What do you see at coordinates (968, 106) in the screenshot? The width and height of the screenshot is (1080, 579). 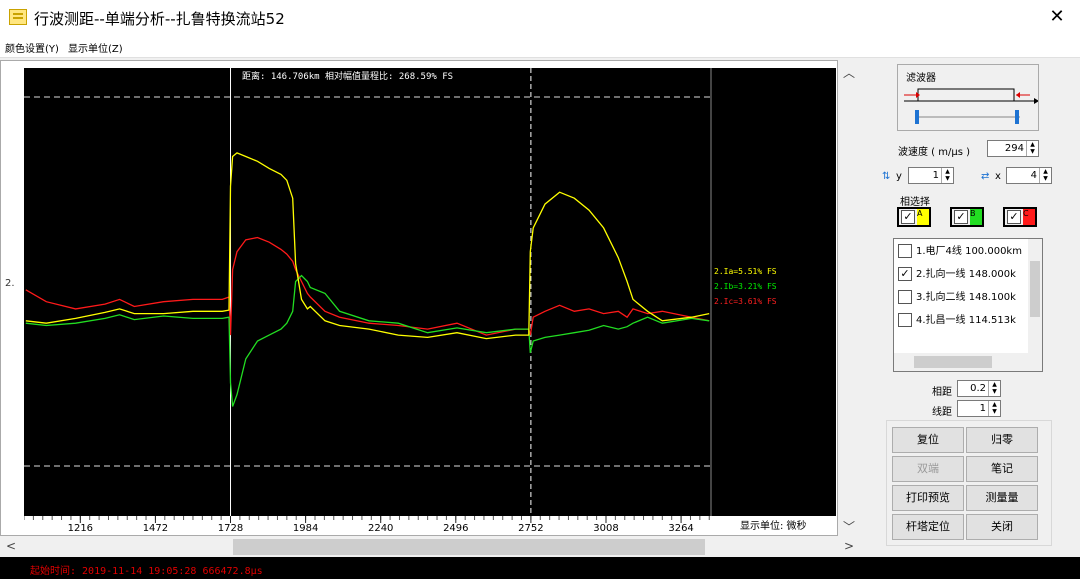 I see `filter-diagram` at bounding box center [968, 106].